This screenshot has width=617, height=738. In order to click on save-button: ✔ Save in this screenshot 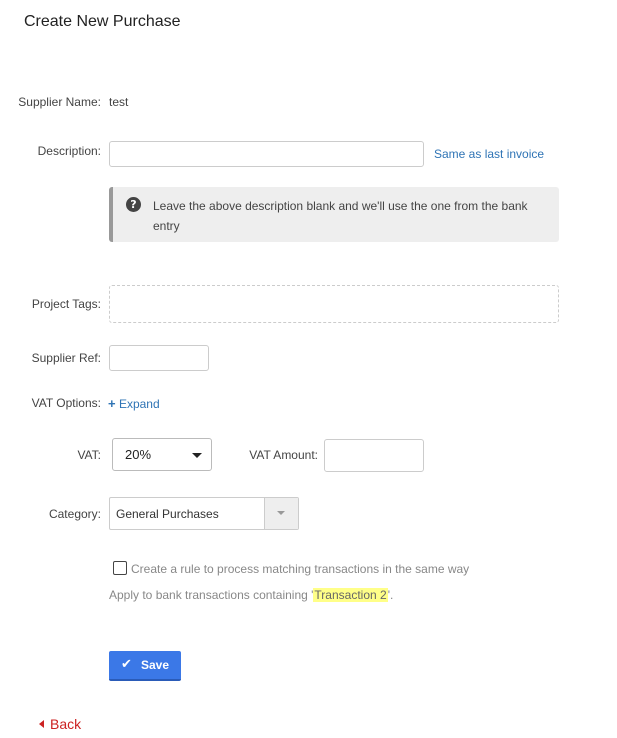, I will do `click(145, 666)`.